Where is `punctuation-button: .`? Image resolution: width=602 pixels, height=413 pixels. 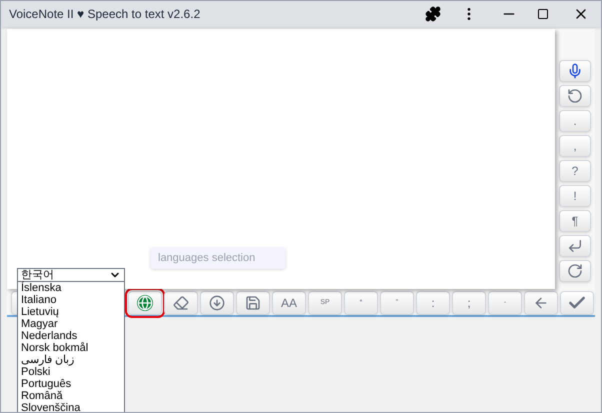
punctuation-button: . is located at coordinates (575, 121).